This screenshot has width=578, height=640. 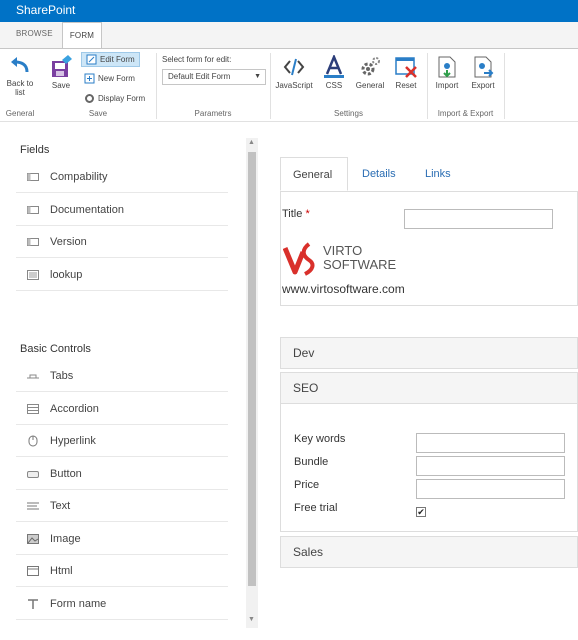 What do you see at coordinates (490, 466) in the screenshot?
I see `bundle-input` at bounding box center [490, 466].